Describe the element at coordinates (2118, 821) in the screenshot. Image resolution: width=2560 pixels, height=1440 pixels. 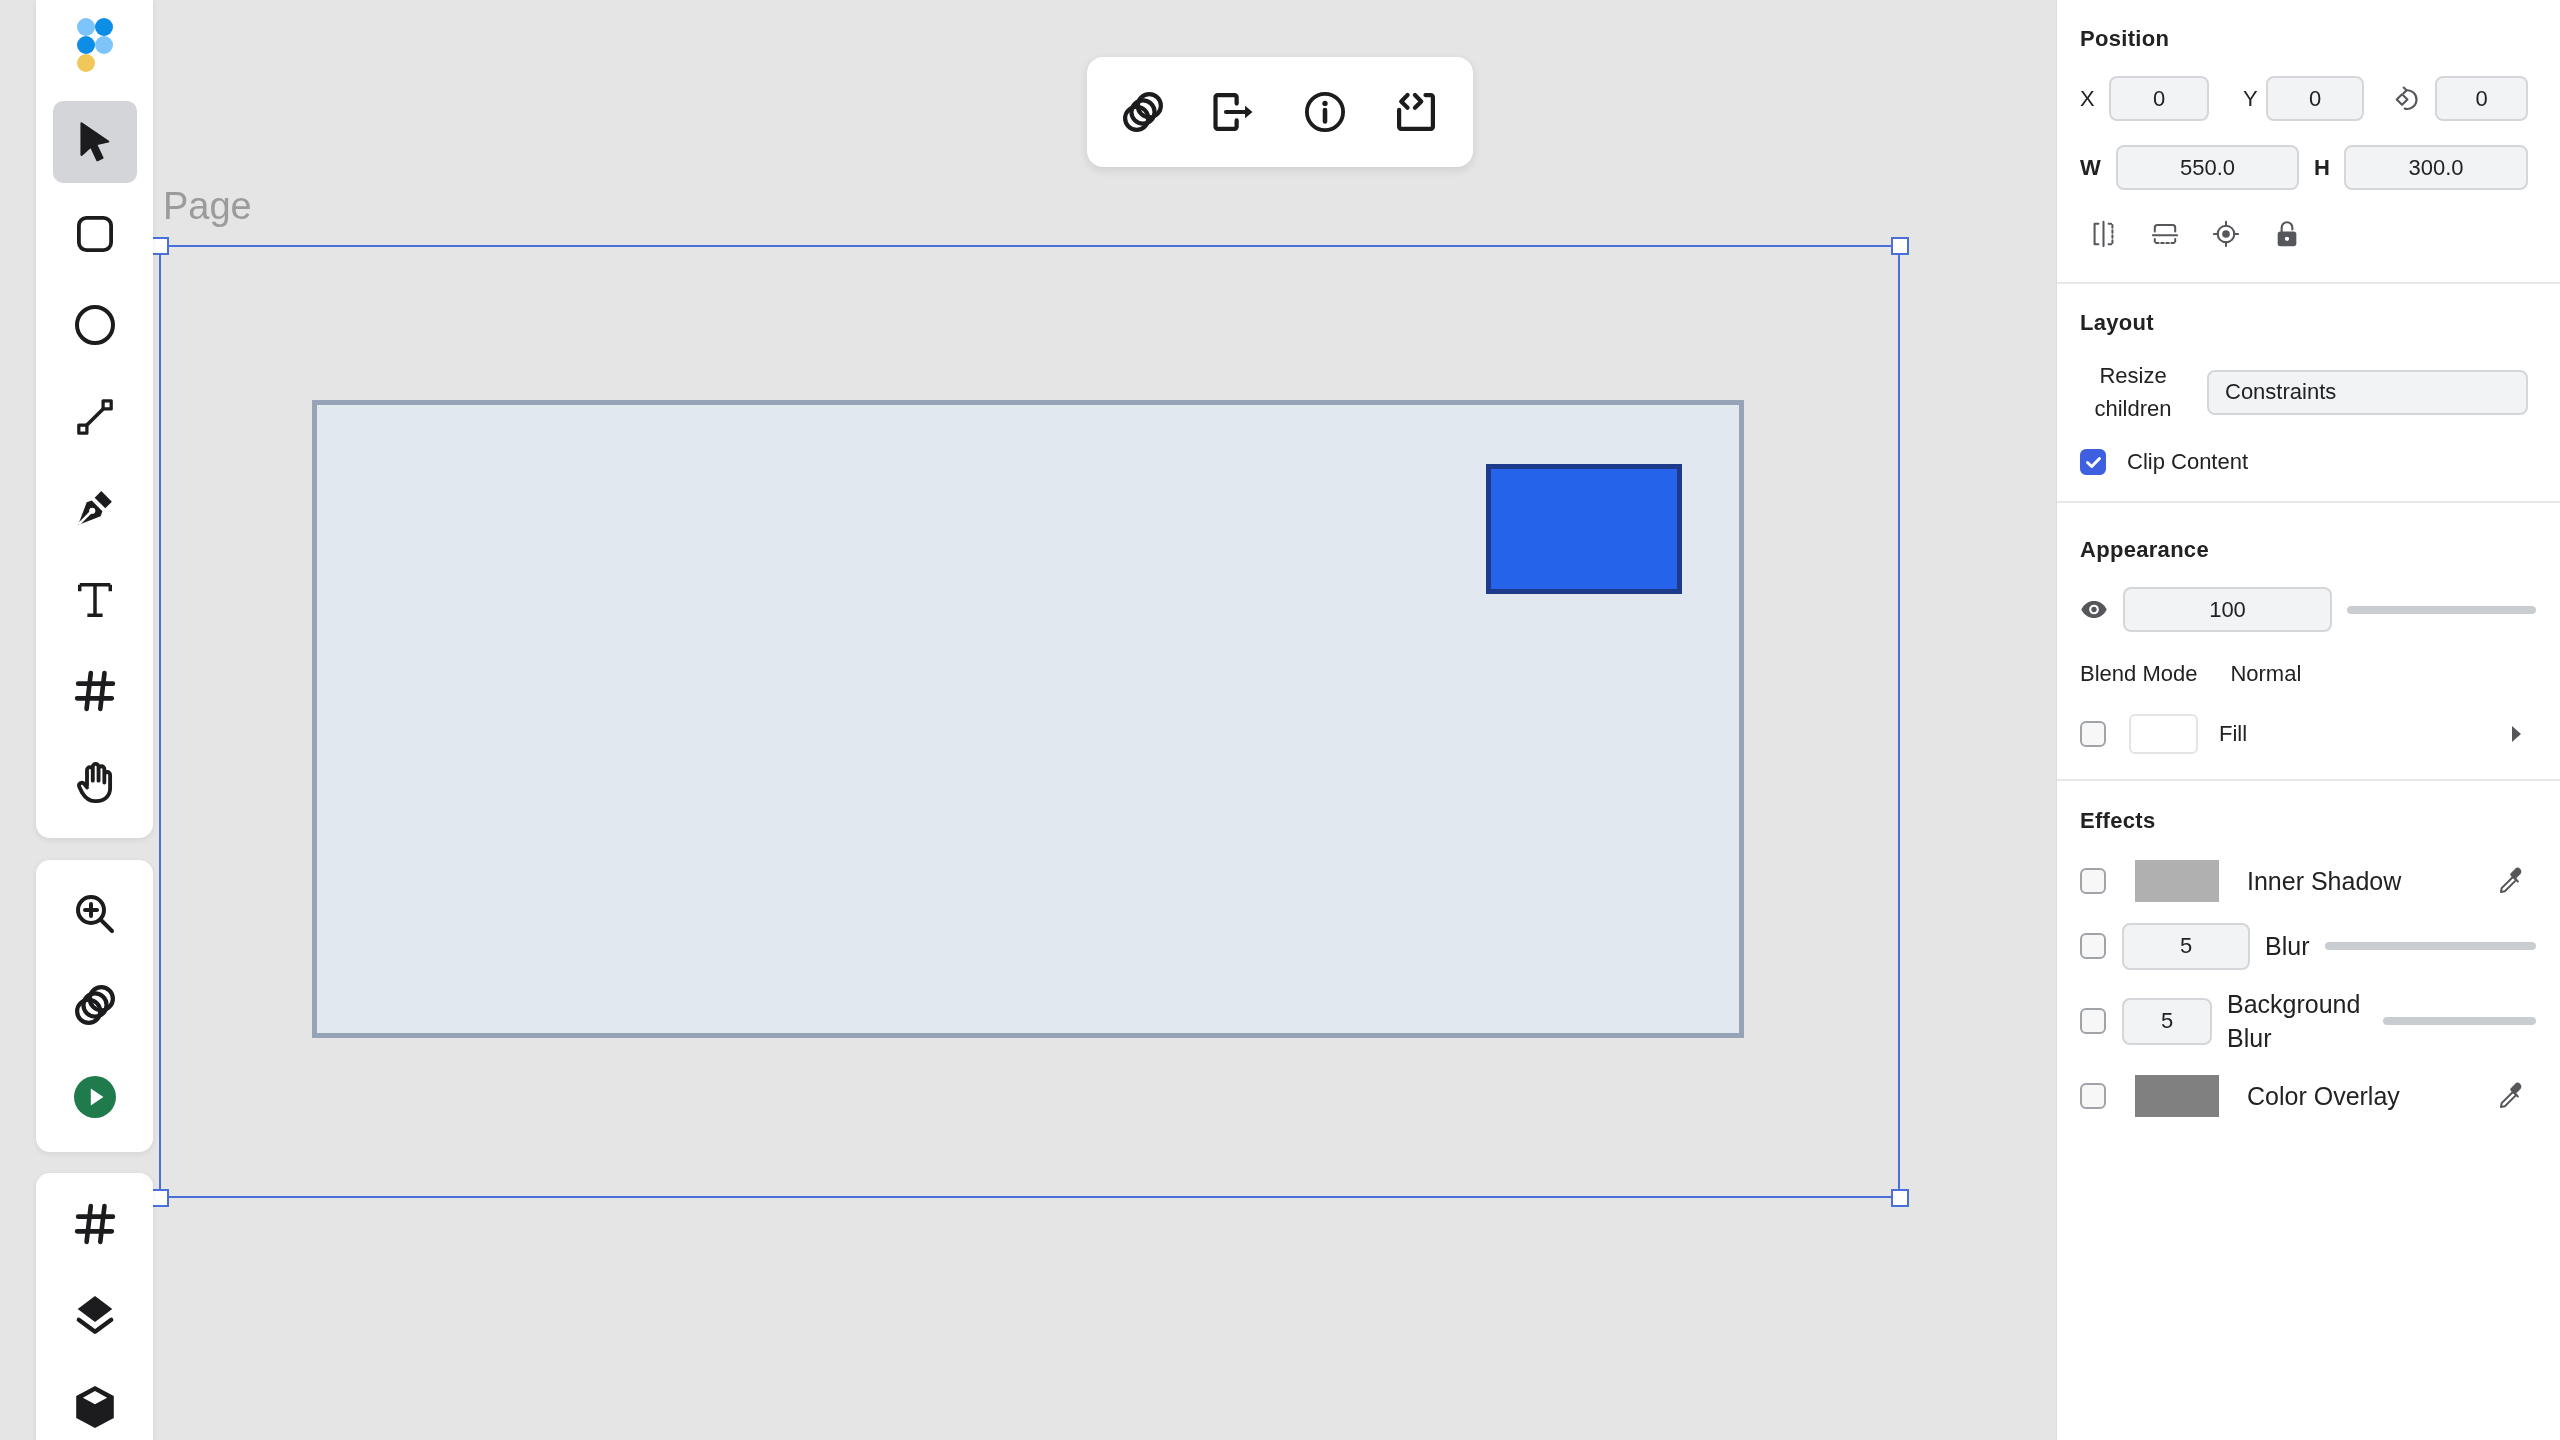
I see `section-title: Effects` at that location.